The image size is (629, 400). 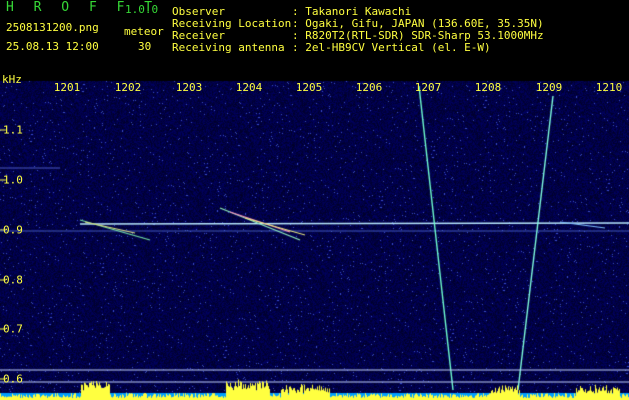 What do you see at coordinates (488, 87) in the screenshot?
I see `x-tick-label: 1208` at bounding box center [488, 87].